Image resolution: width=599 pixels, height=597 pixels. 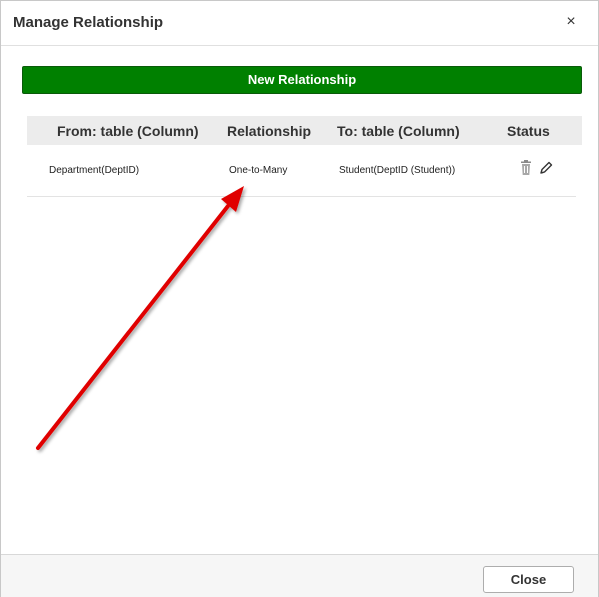 What do you see at coordinates (299, 575) in the screenshot?
I see `dialog-footer: Close` at bounding box center [299, 575].